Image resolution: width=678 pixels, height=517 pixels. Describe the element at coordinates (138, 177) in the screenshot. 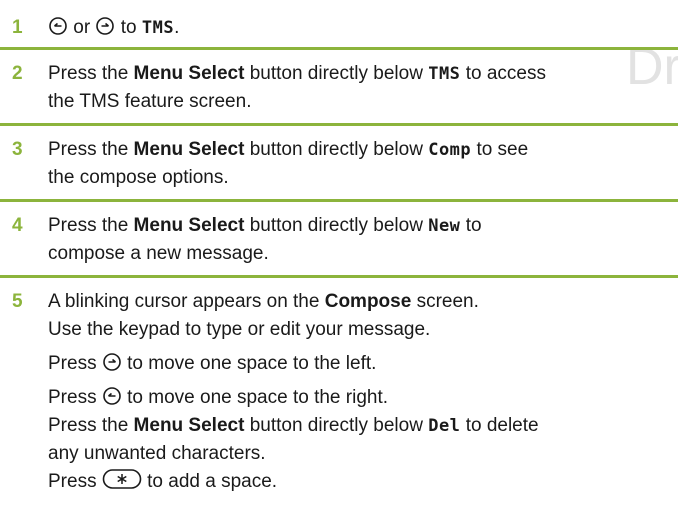

I see `step-text-line: the compose options.` at that location.